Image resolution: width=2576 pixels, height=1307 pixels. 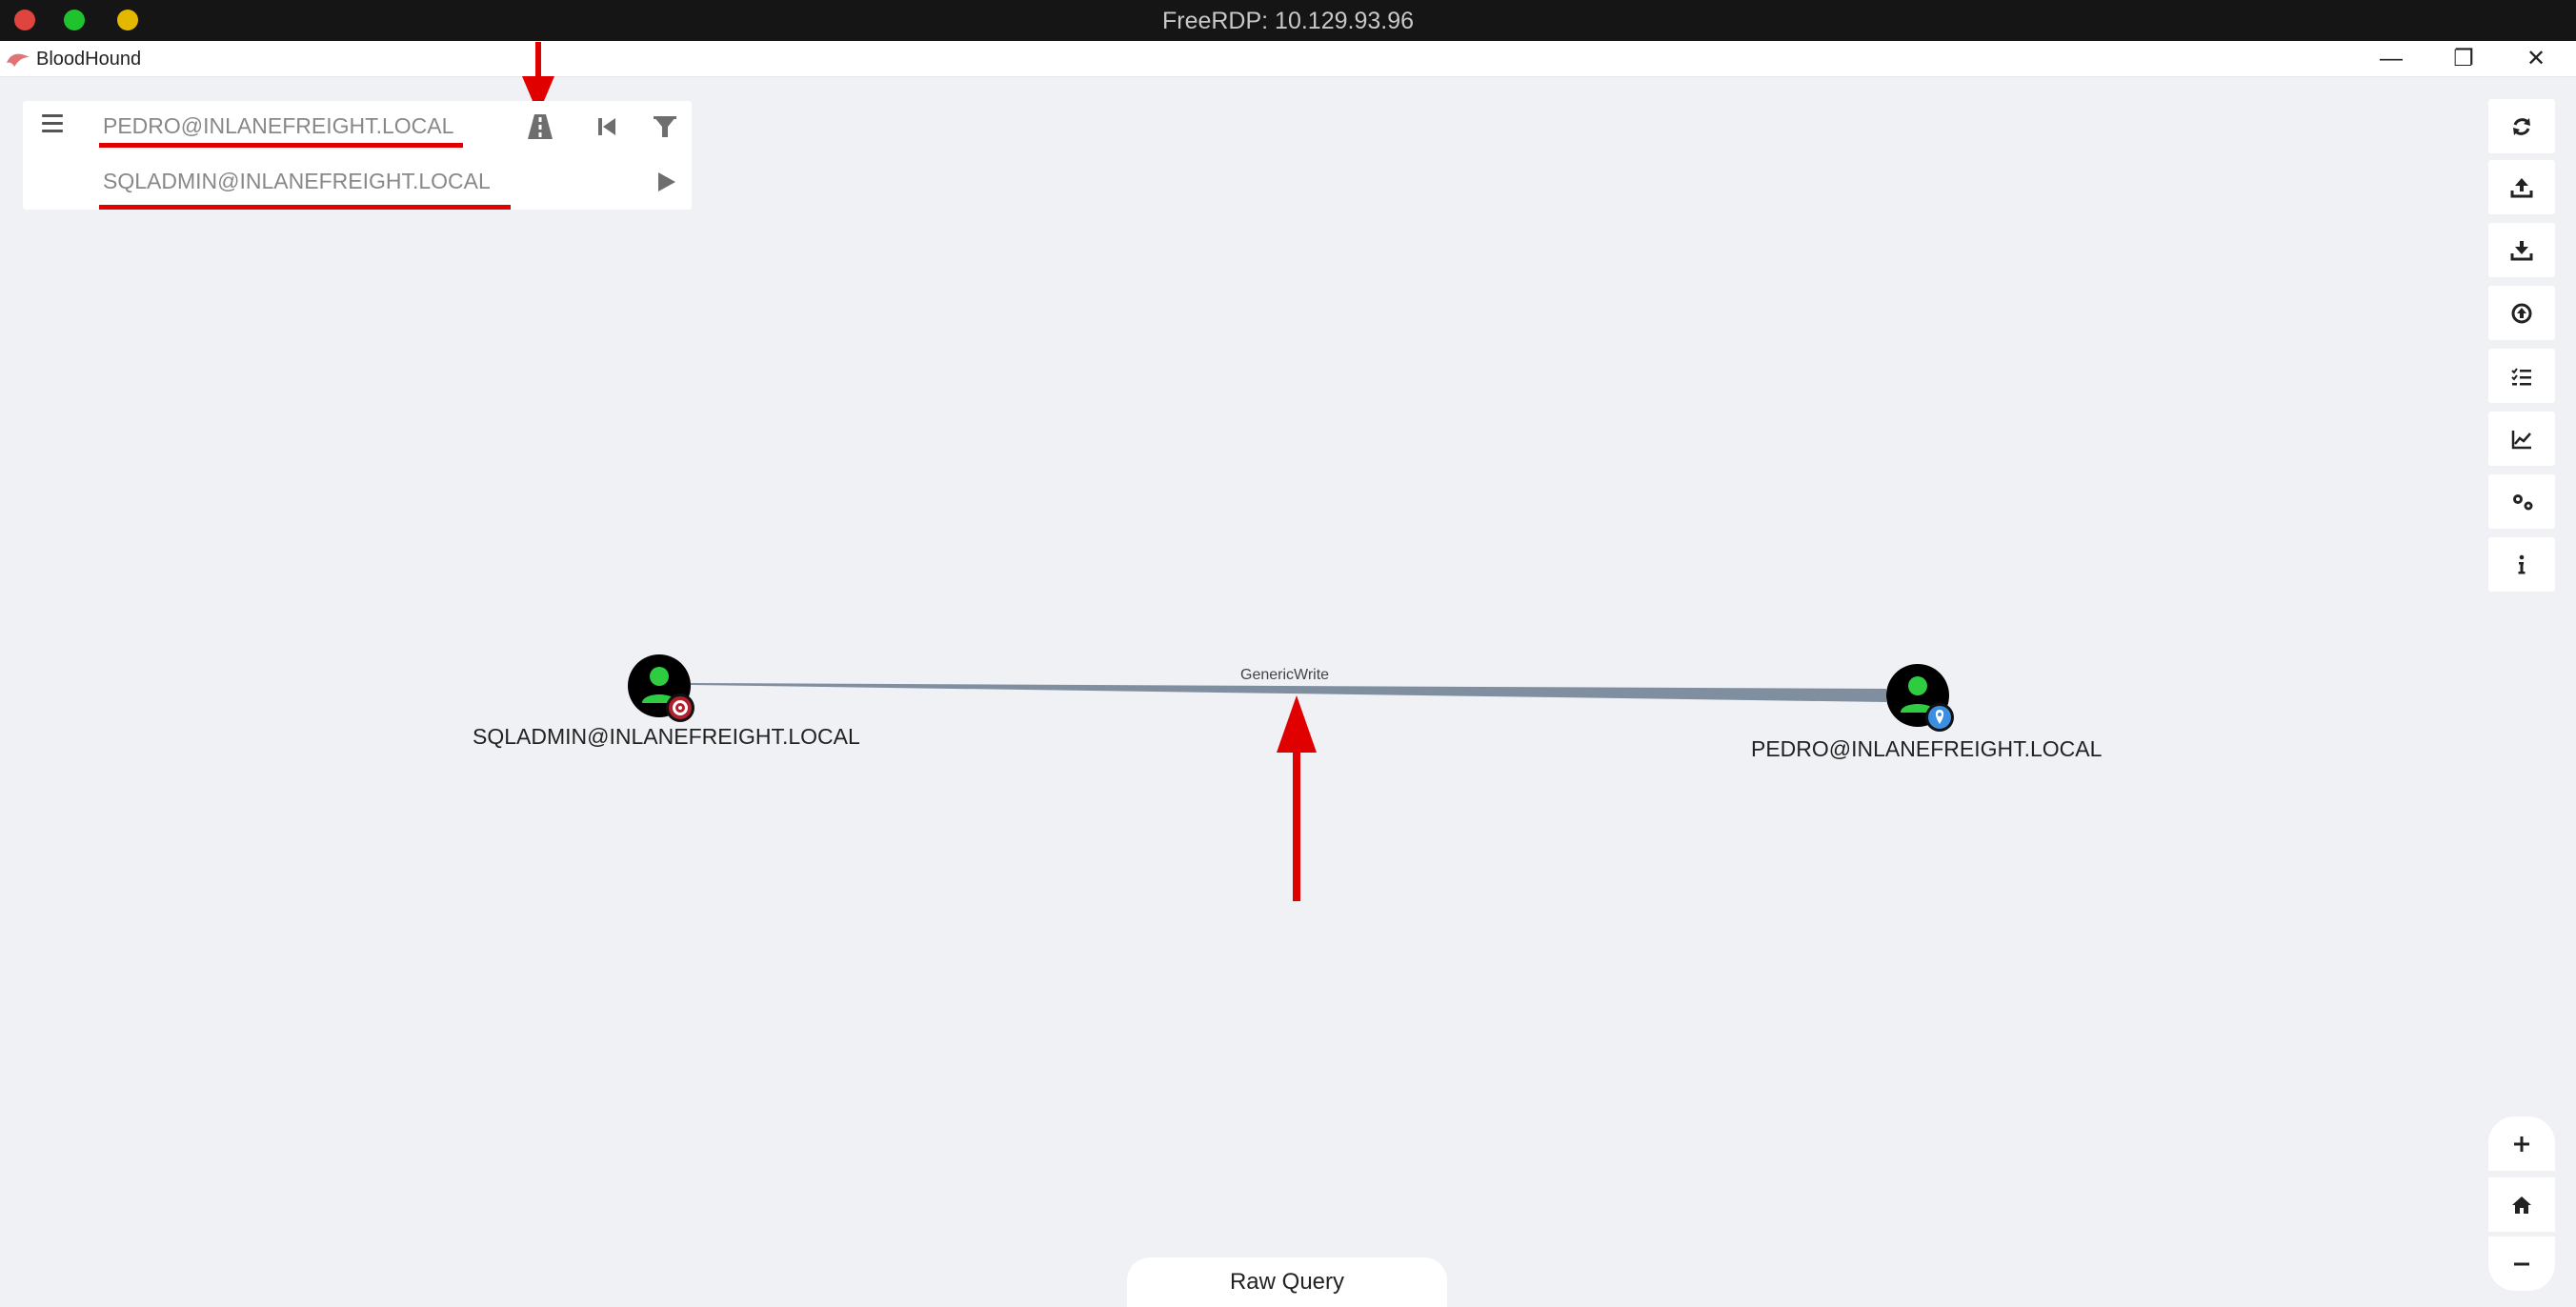 I want to click on node-label-pedro: PEDRO@INLANEFREIGHT.LOCAL, so click(x=1927, y=748).